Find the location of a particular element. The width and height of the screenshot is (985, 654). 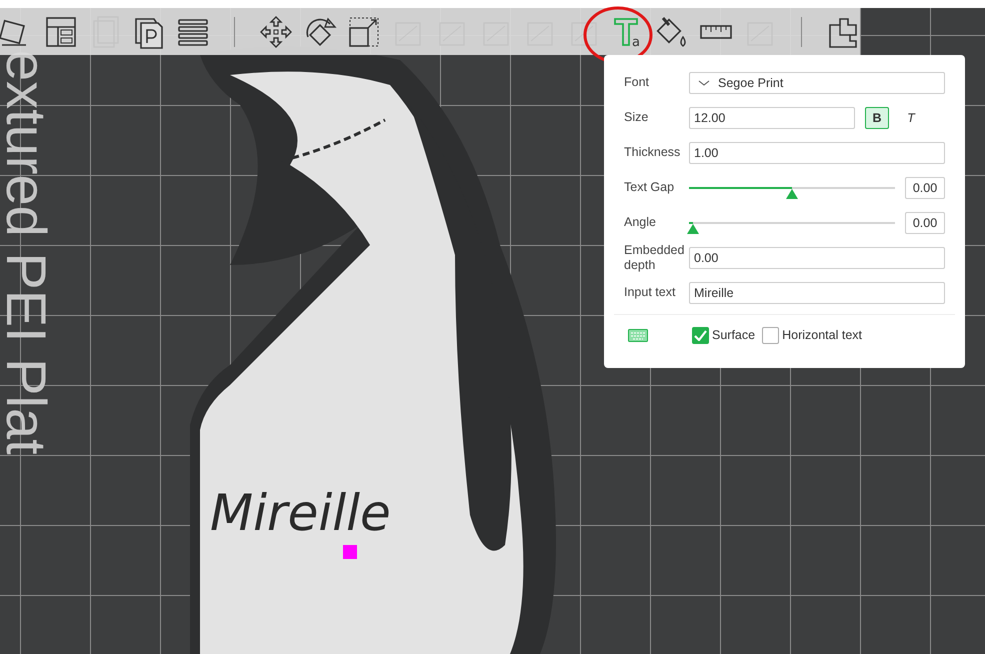

bed-label: extured PEI Plat is located at coordinates (26, 252).